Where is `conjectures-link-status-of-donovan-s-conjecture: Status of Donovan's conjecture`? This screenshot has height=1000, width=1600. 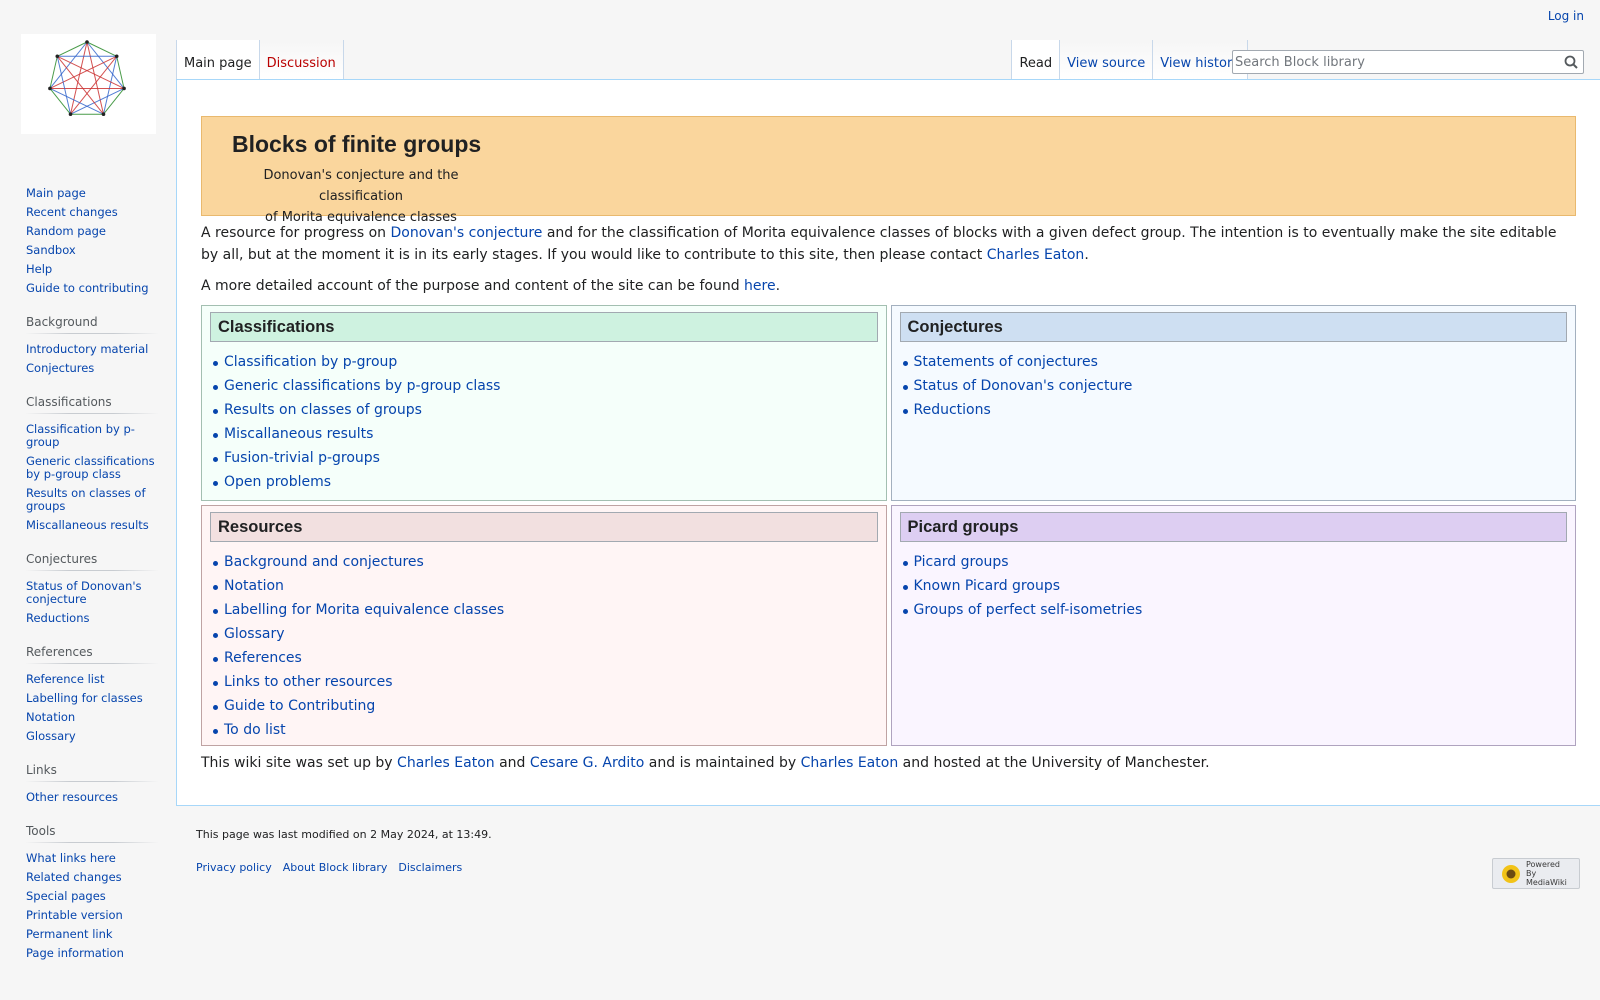
conjectures-link-status-of-donovan-s-conjecture: Status of Donovan's conjecture is located at coordinates (1023, 386).